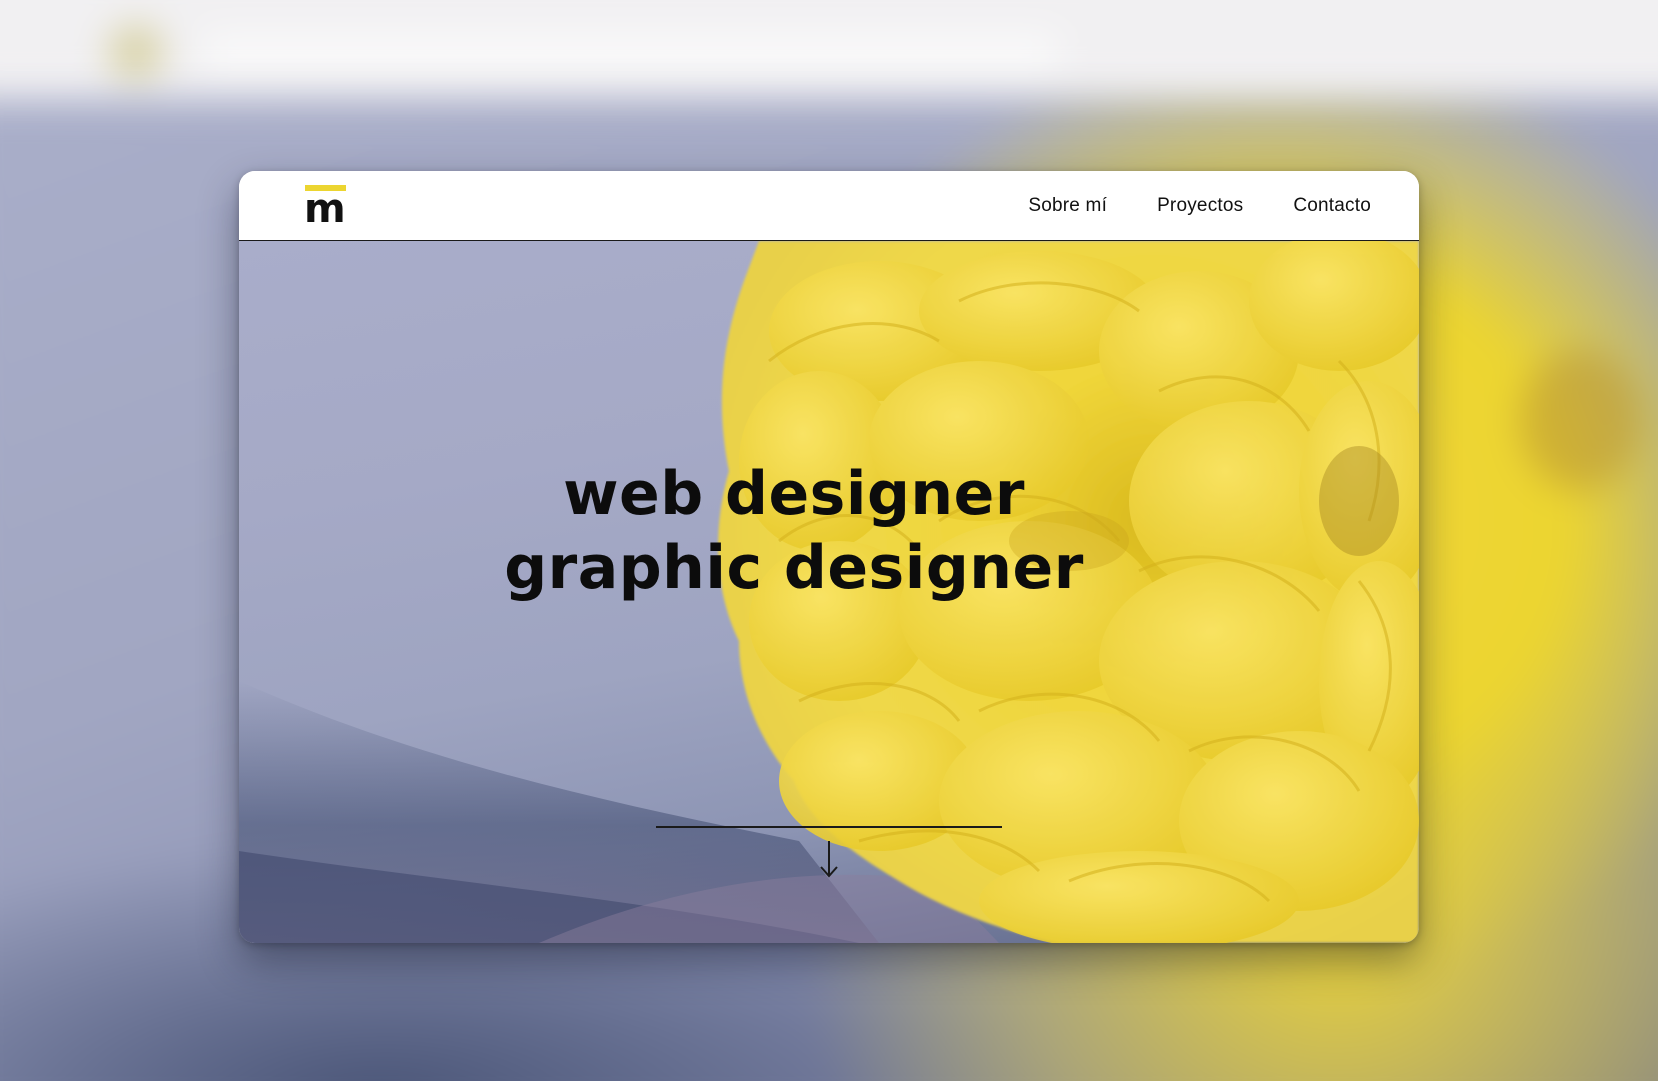 Image resolution: width=1658 pixels, height=1081 pixels. I want to click on hero-divider-line, so click(829, 827).